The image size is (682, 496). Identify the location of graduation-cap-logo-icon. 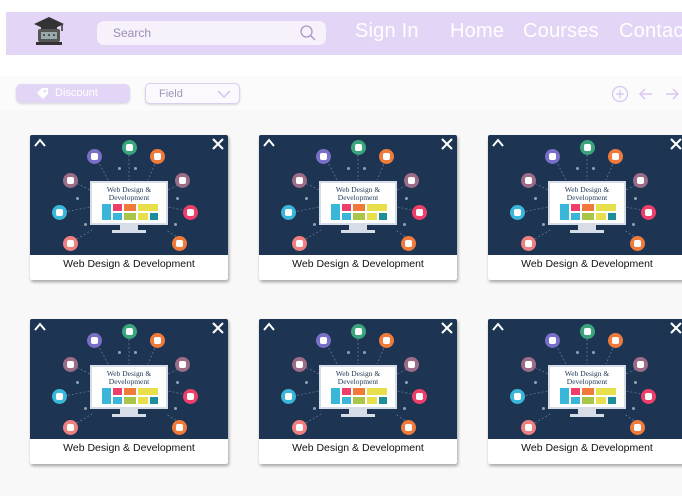
(49, 31).